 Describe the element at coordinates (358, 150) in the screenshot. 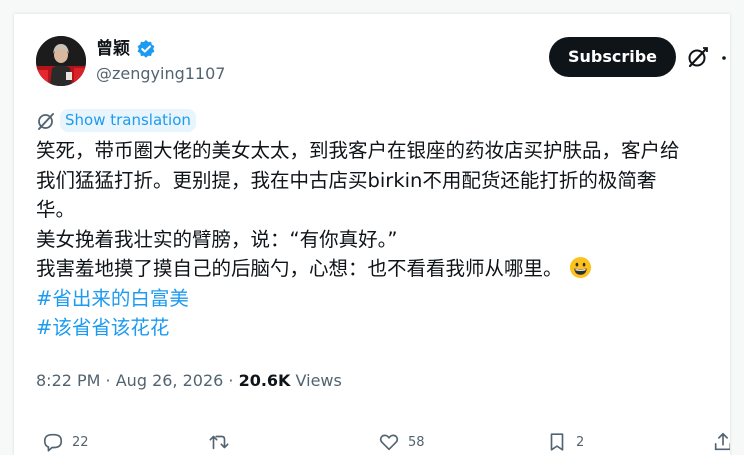

I see `tweet-line: 笑死，带币圈大佬的美女太太，到我客户在银座的药妆店买护肤品，客户给` at that location.